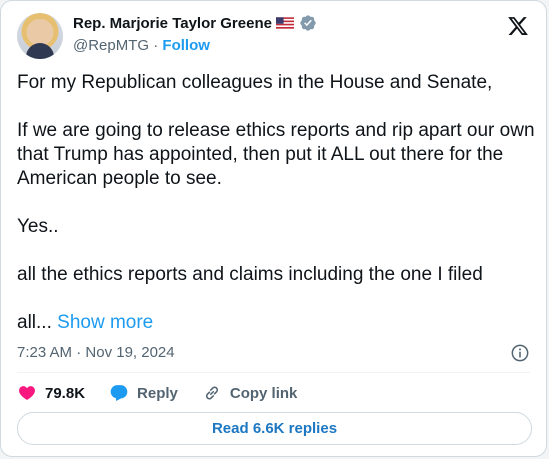 The image size is (549, 459). What do you see at coordinates (518, 26) in the screenshot?
I see `x-logo-icon` at bounding box center [518, 26].